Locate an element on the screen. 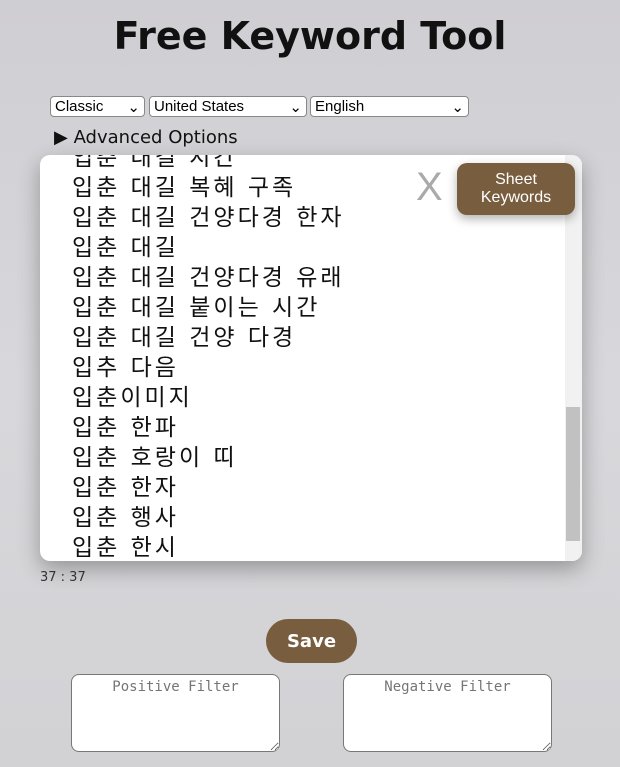 This screenshot has width=620, height=767. country-select: United States ⌄ is located at coordinates (228, 106).